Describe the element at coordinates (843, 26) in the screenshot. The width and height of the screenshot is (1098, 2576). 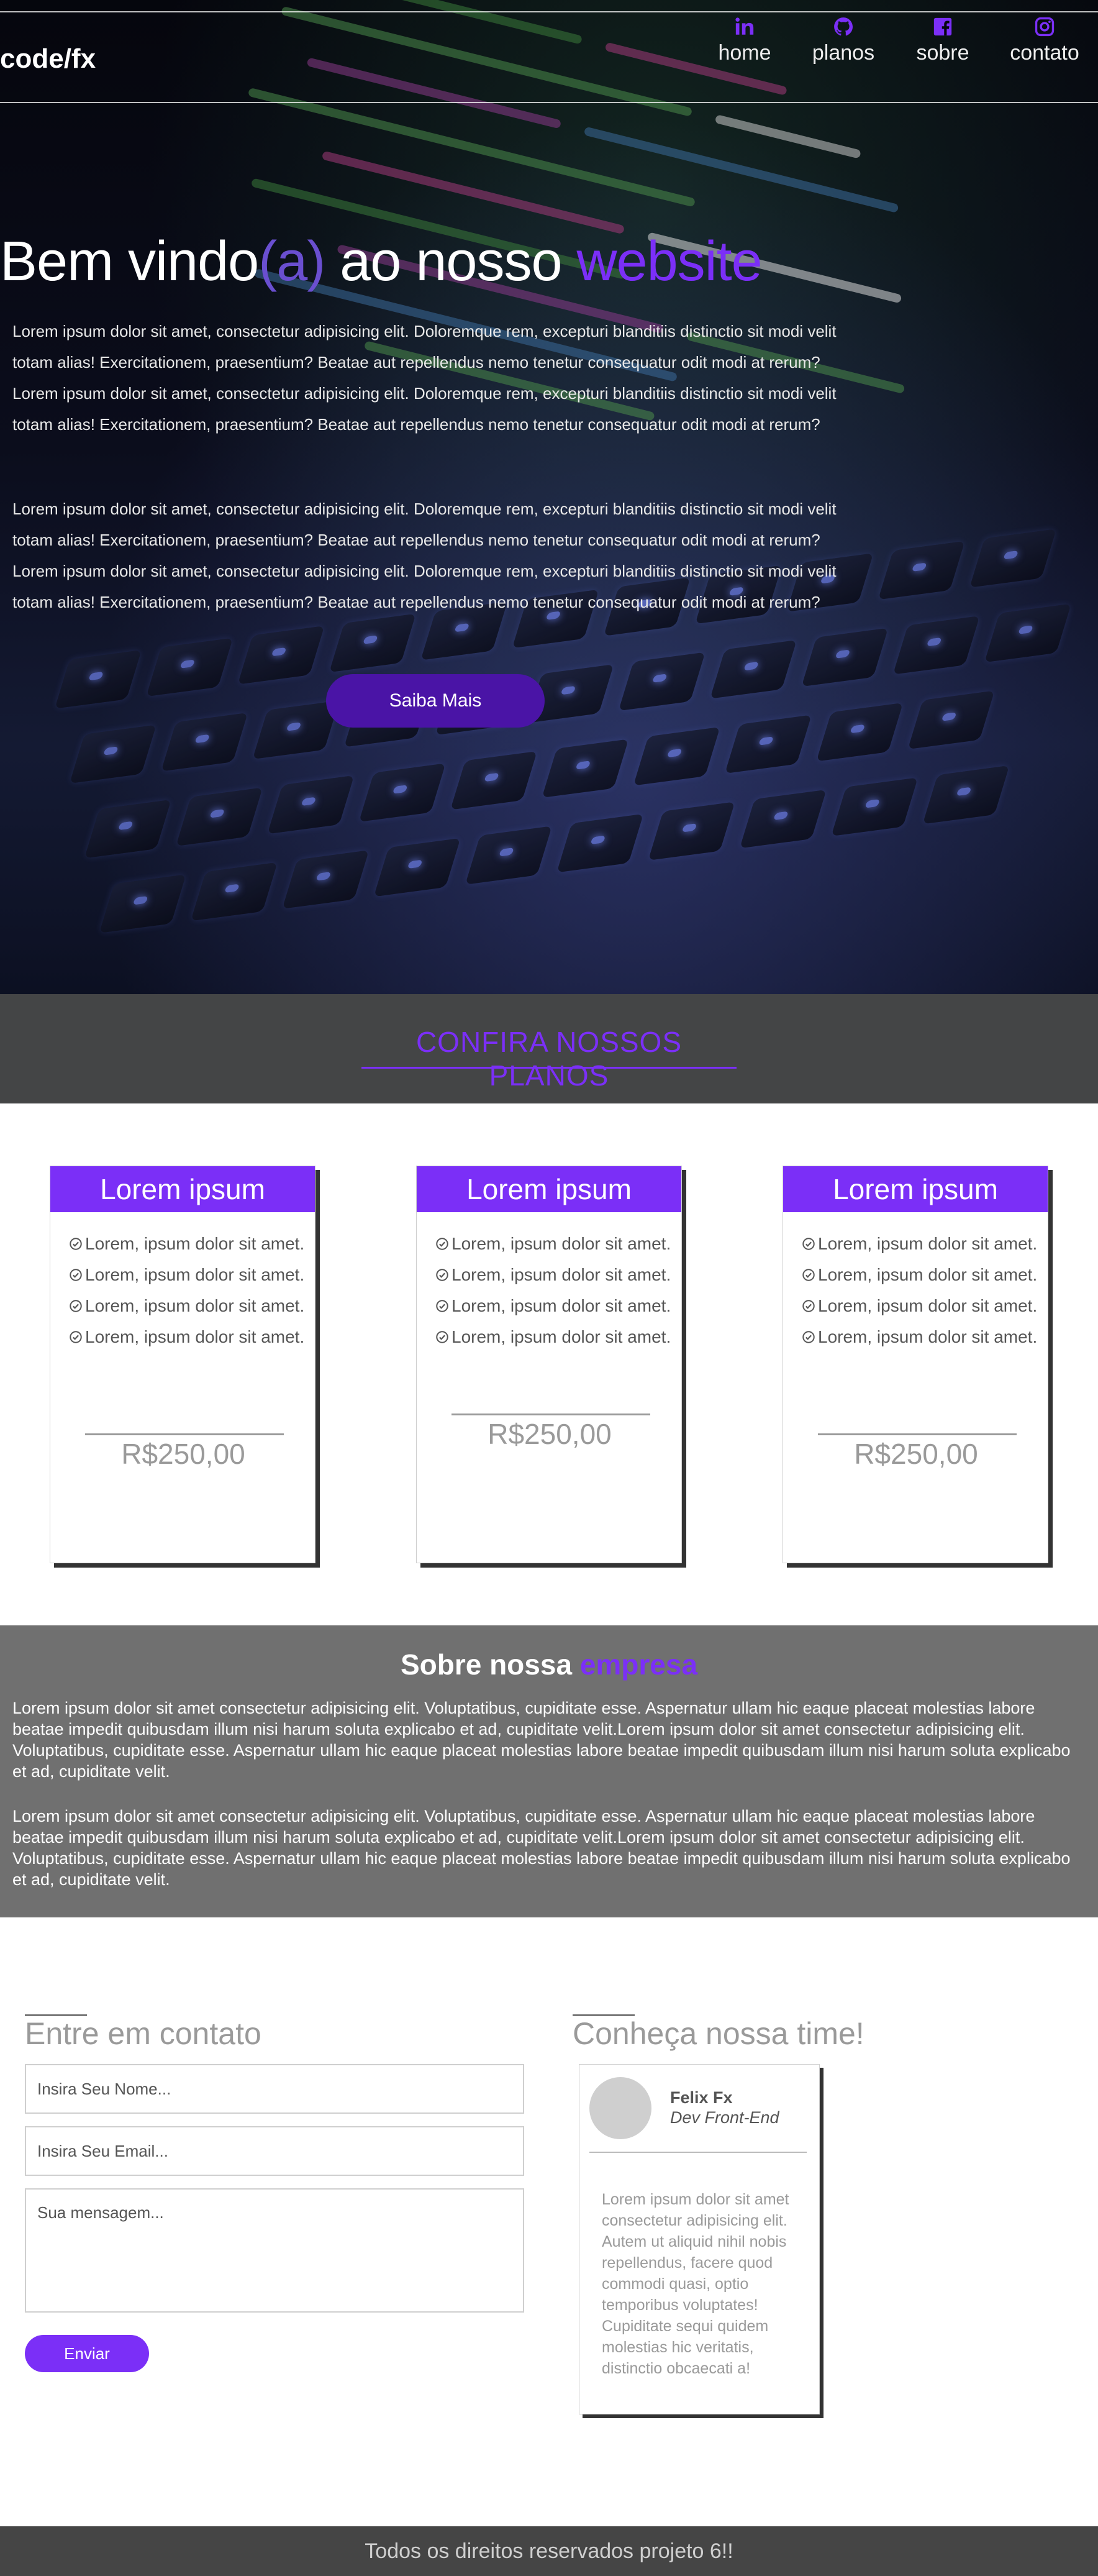
I see `github-icon` at that location.